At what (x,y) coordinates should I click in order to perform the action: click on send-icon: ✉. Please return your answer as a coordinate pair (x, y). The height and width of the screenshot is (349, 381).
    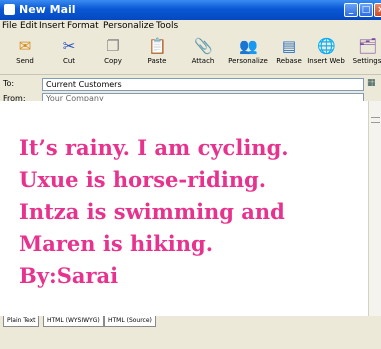
    Looking at the image, I should click on (25, 46).